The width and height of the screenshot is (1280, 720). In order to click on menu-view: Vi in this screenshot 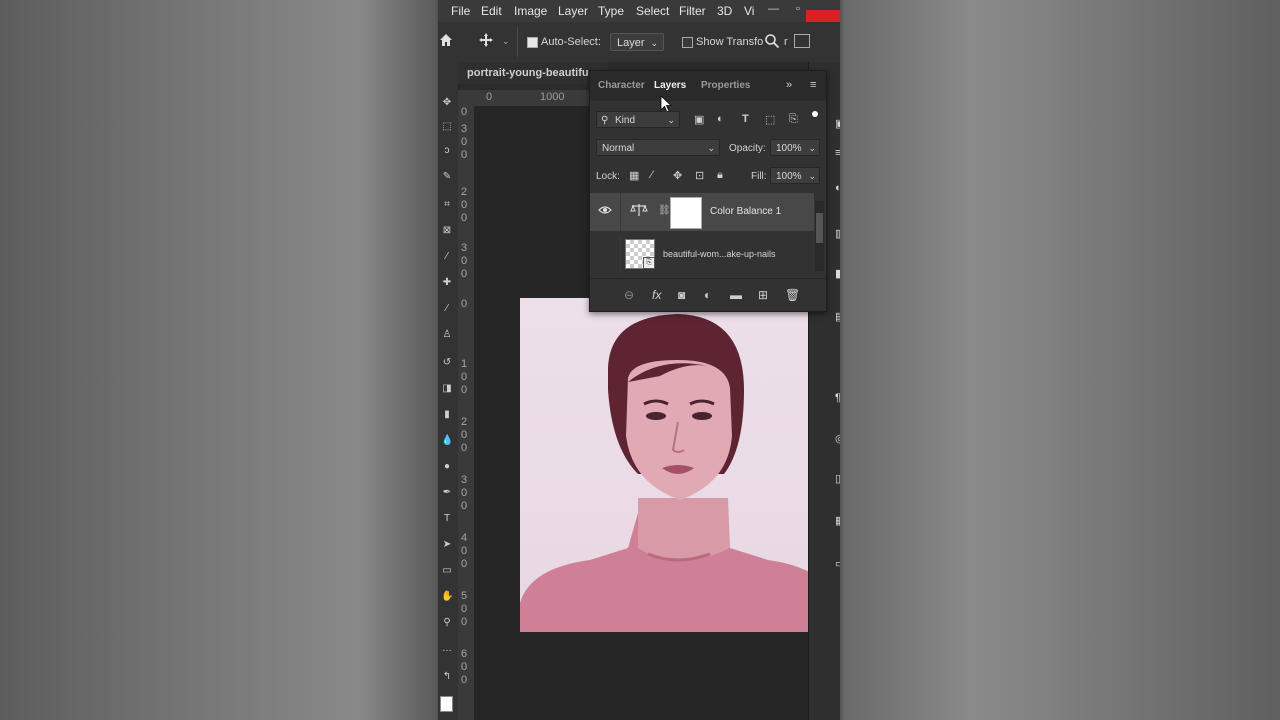, I will do `click(749, 11)`.